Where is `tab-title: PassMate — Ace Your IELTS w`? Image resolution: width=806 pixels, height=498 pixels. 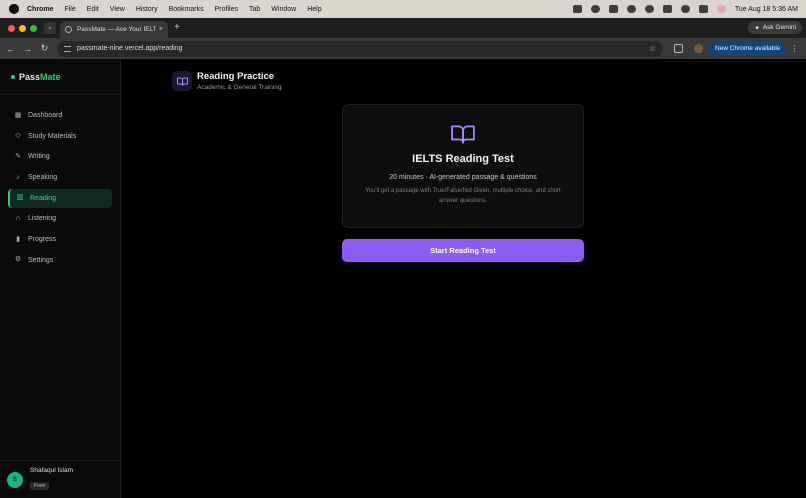 tab-title: PassMate — Ace Your IELTS w is located at coordinates (116, 29).